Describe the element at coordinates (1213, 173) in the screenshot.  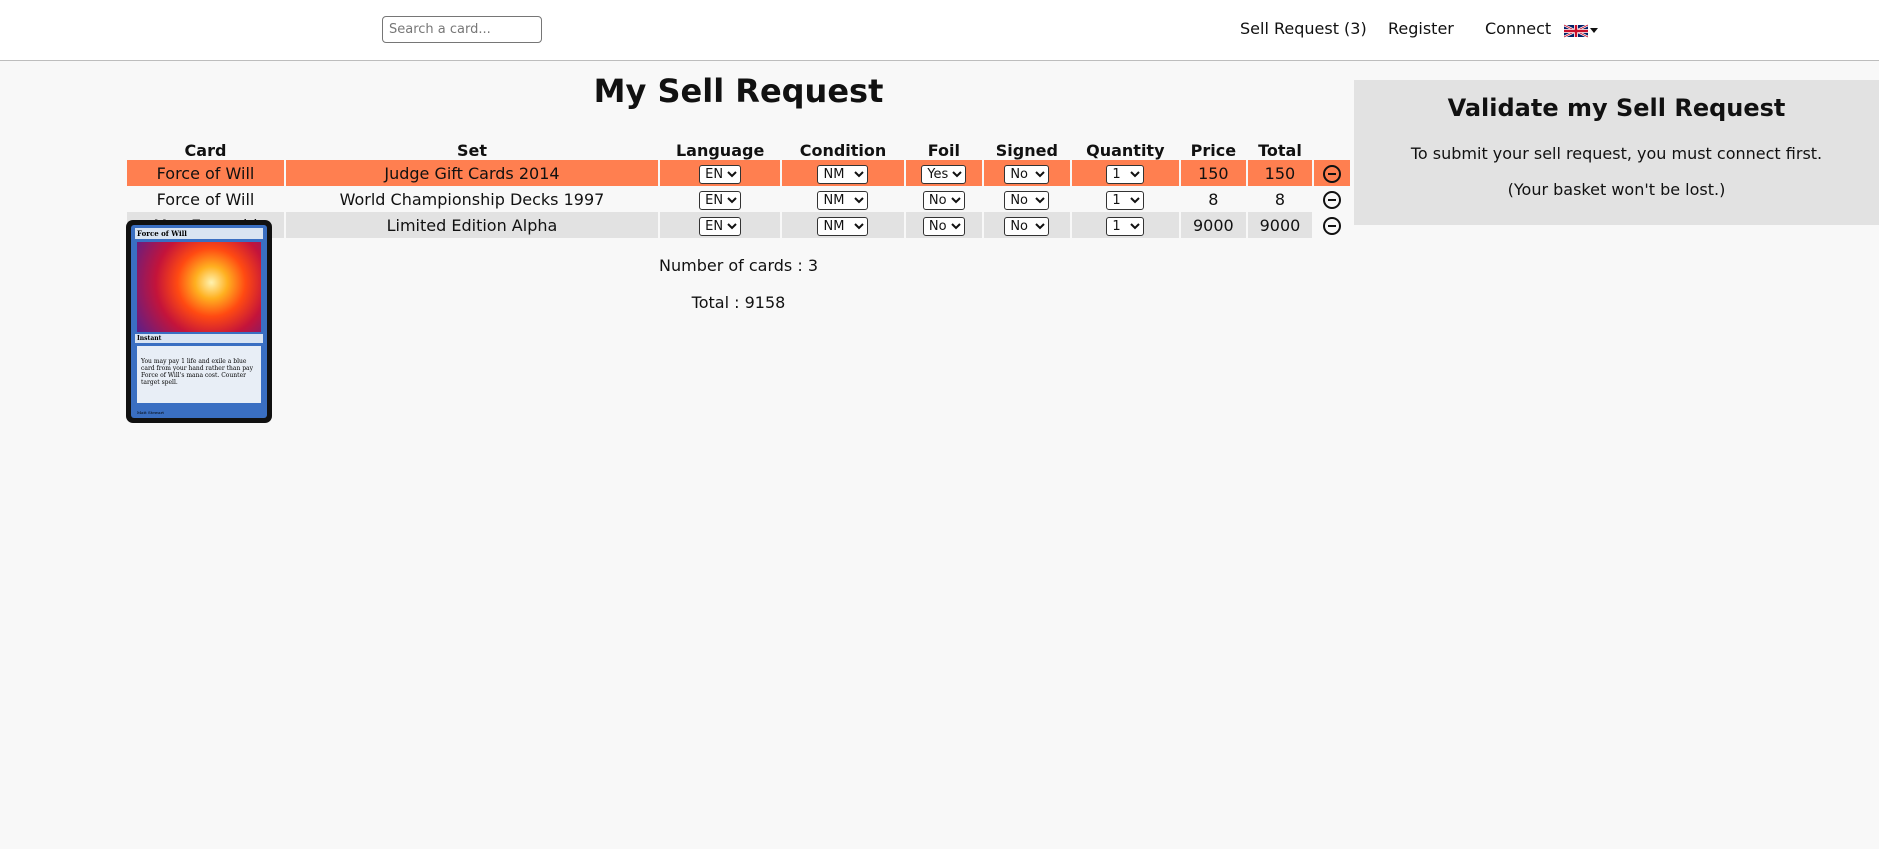
I see `price-cell: 150` at that location.